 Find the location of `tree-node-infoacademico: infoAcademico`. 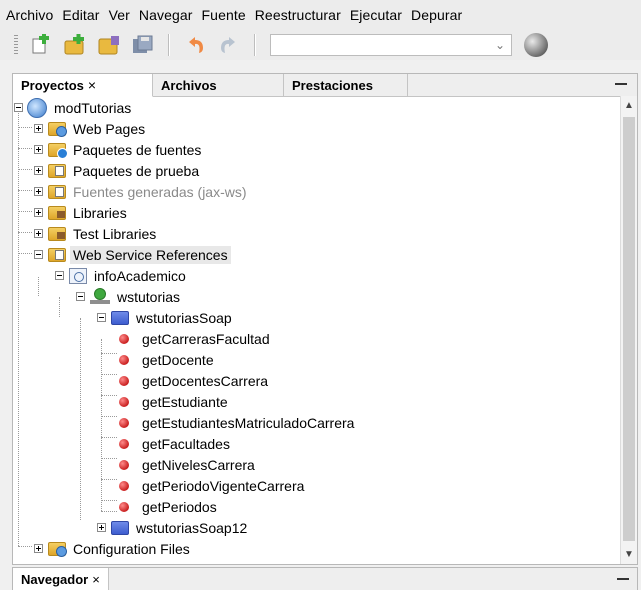

tree-node-infoacademico: infoAcademico is located at coordinates (129, 275).